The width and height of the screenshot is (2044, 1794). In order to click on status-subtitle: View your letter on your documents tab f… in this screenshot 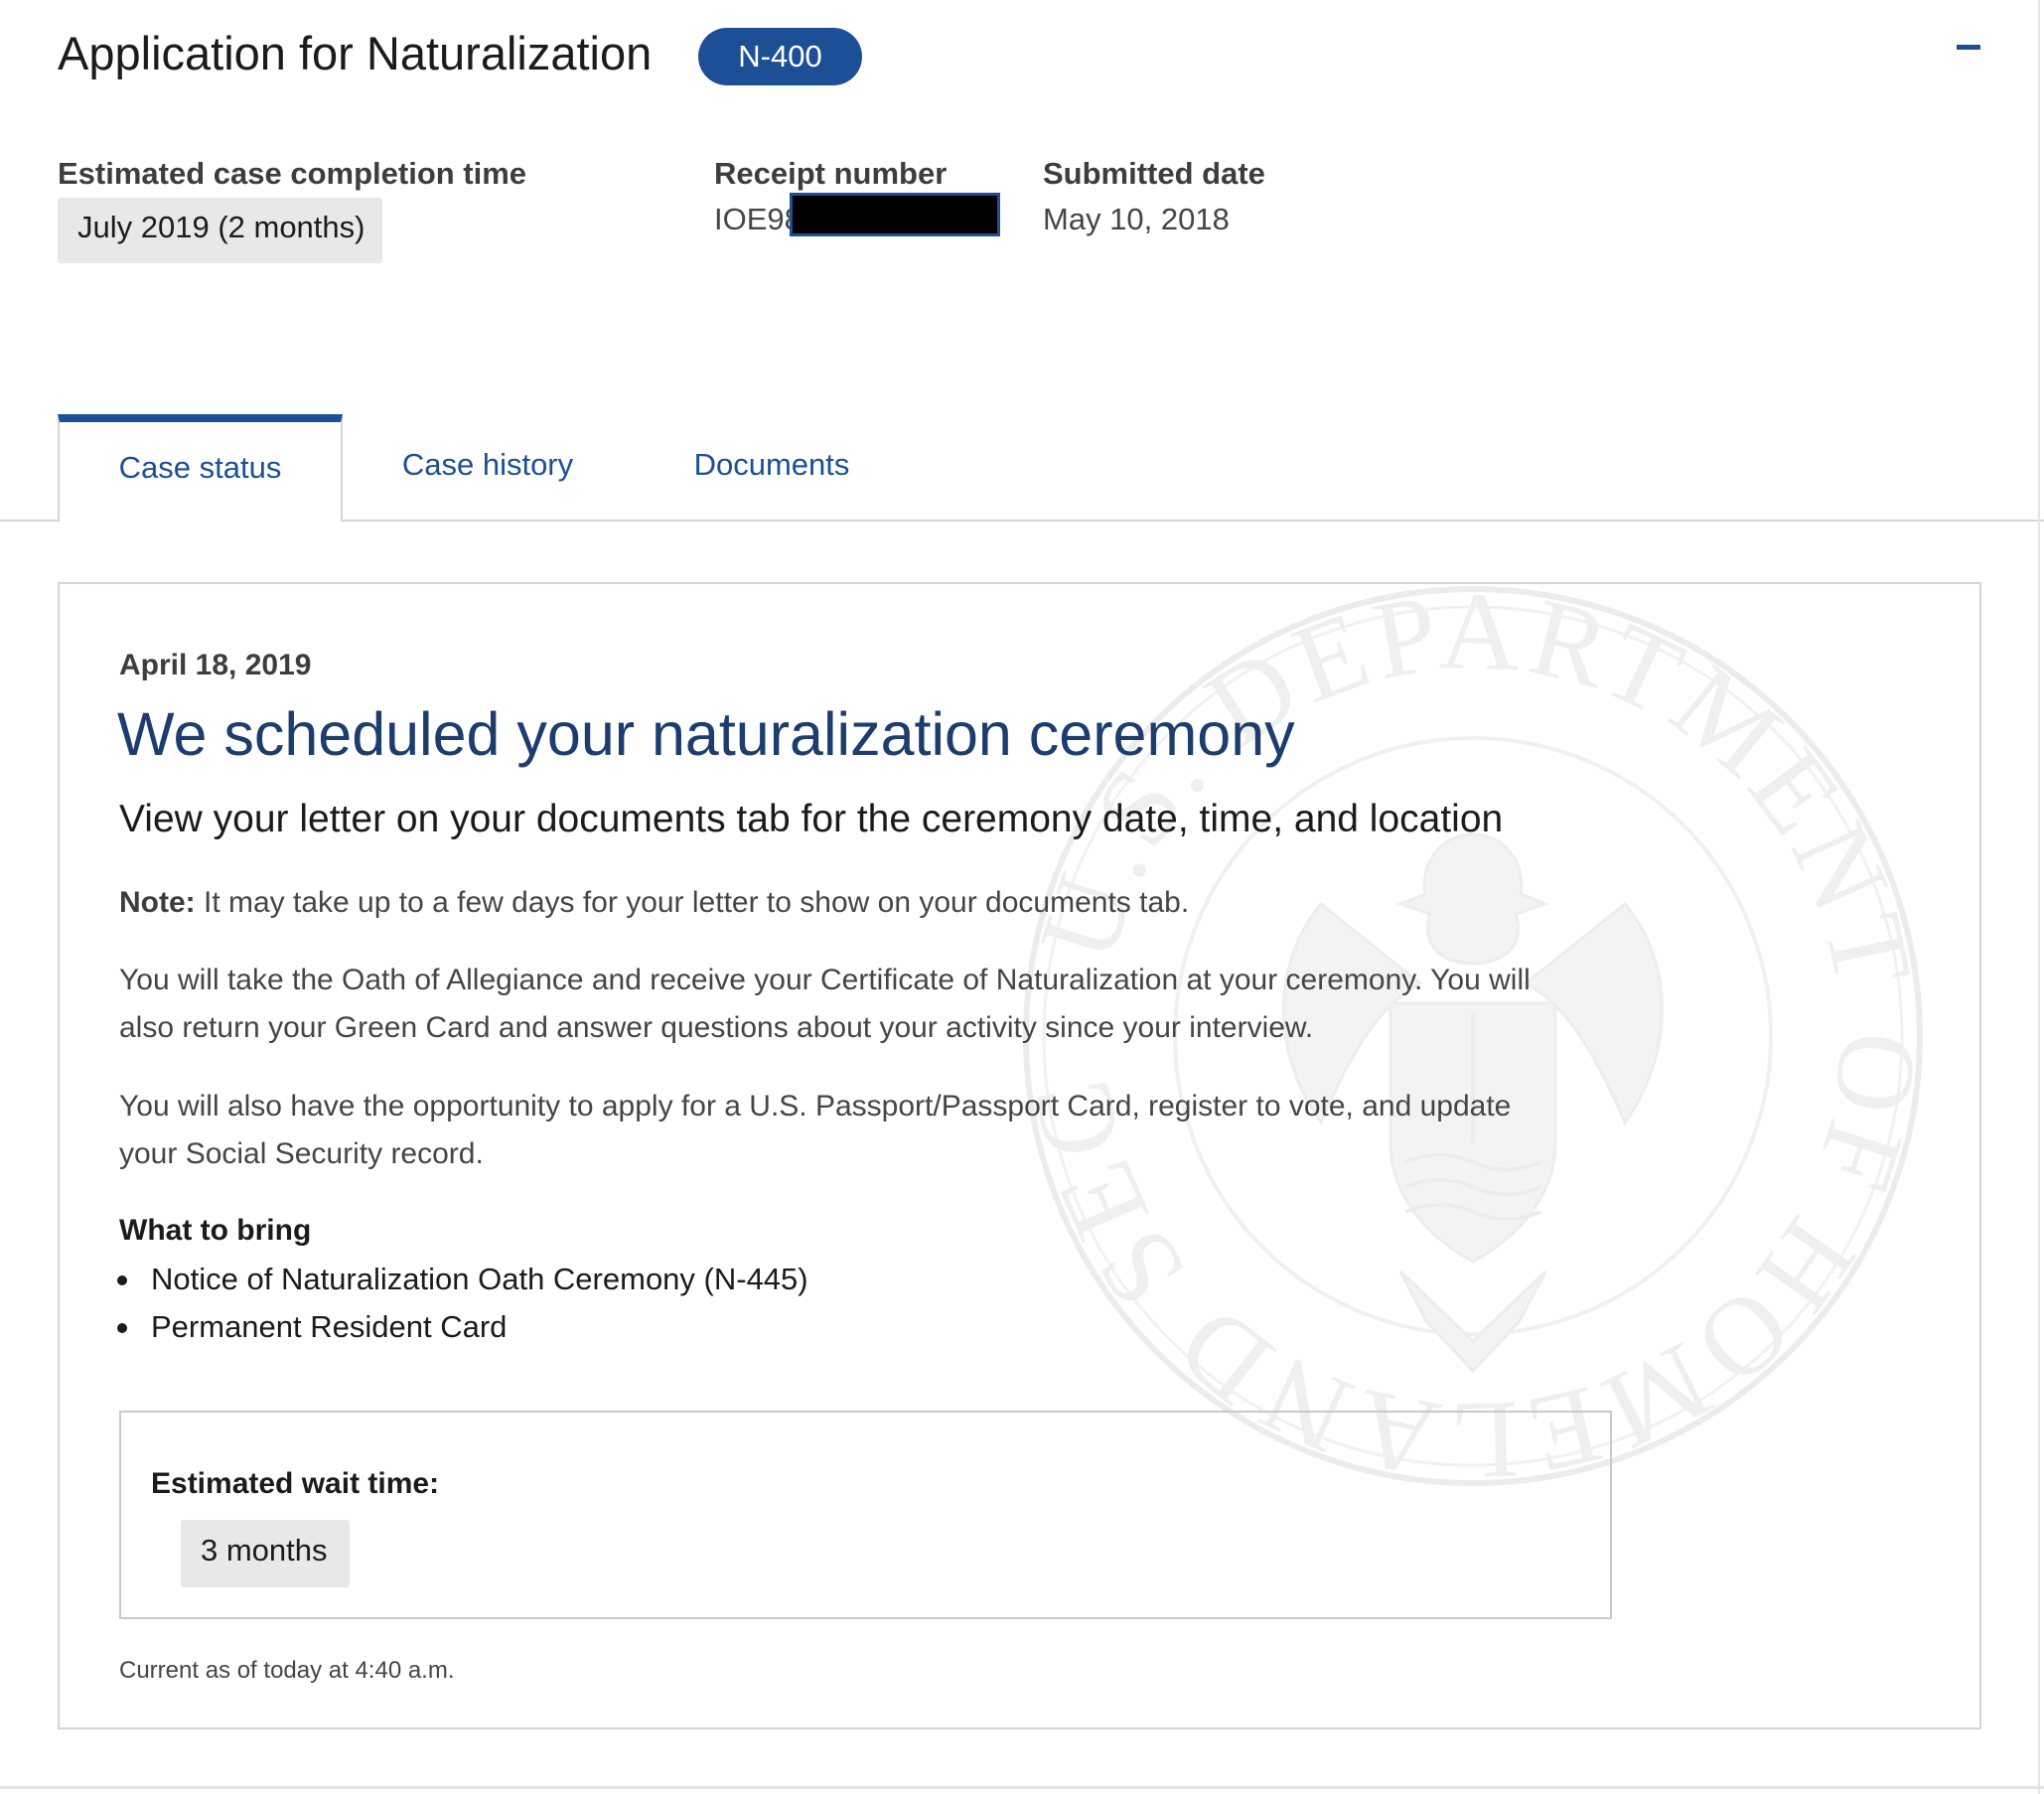, I will do `click(811, 819)`.